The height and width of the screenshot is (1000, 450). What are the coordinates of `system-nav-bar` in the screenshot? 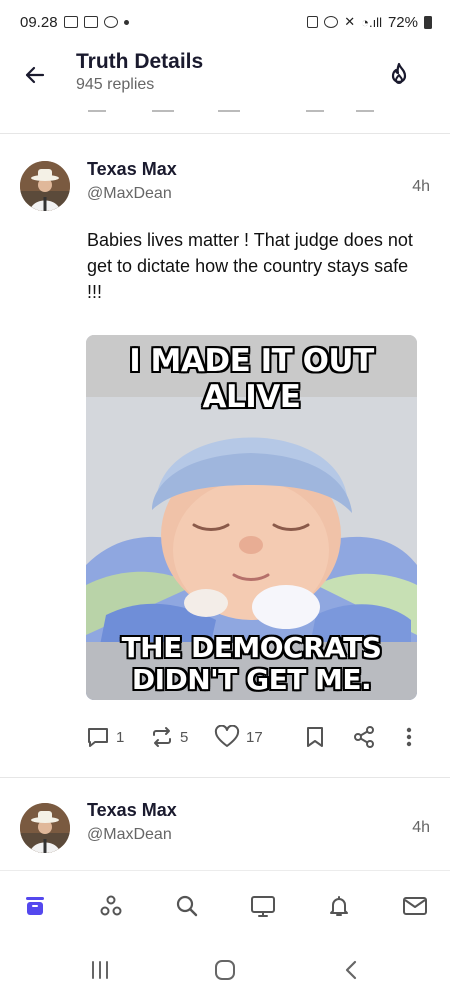 It's located at (225, 970).